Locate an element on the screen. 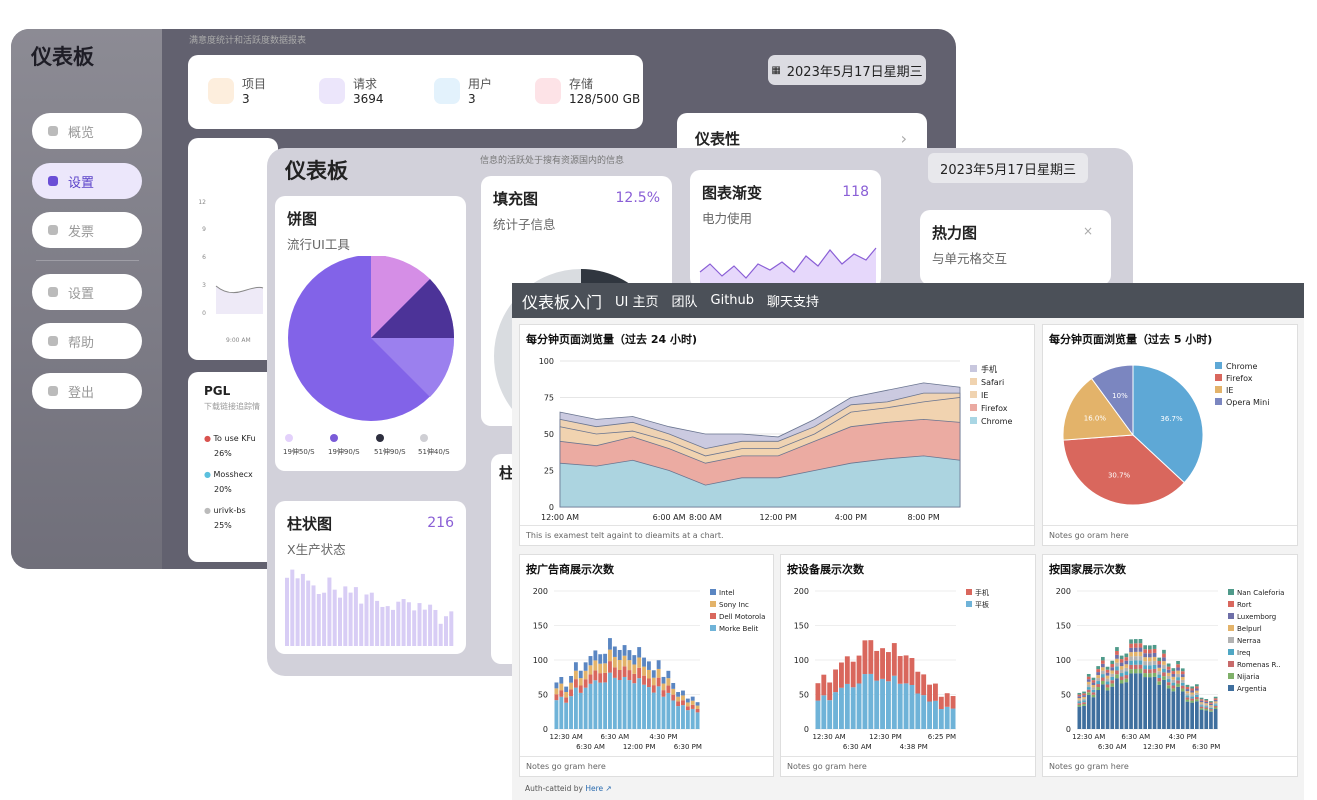 The image size is (1317, 800). back-nav-invoices: 发票 is located at coordinates (87, 230).